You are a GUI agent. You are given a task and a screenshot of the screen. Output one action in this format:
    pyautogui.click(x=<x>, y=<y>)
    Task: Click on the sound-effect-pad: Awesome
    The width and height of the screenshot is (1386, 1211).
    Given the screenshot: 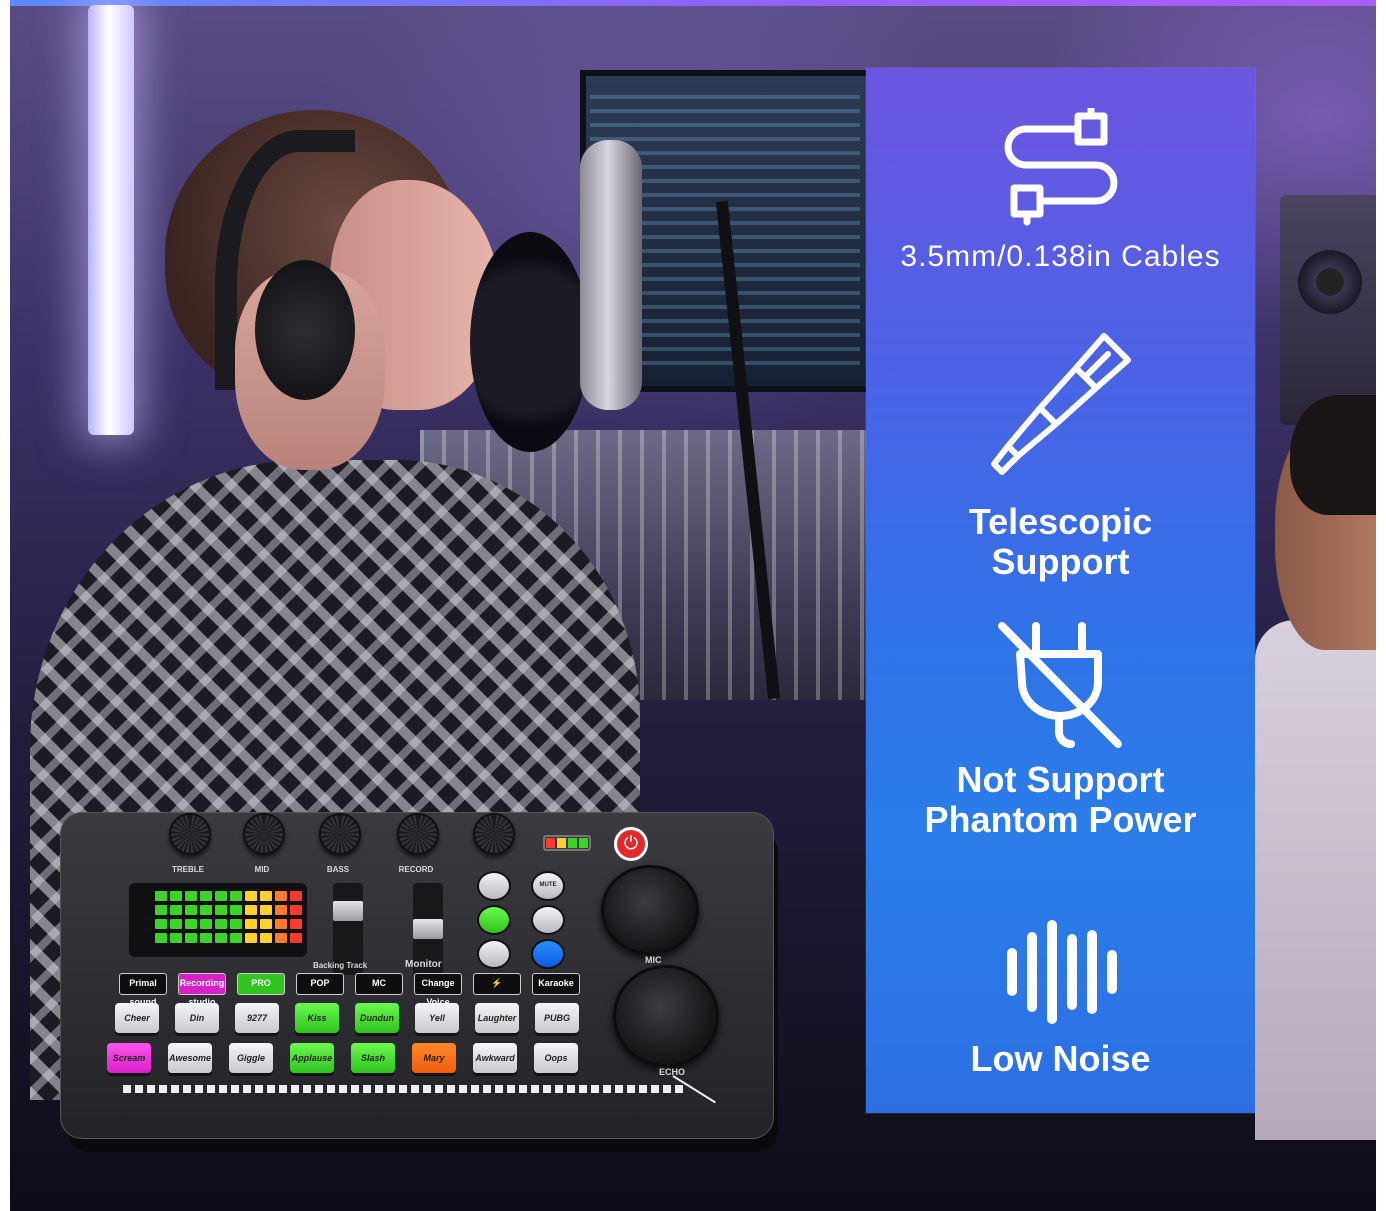 What is the action you would take?
    pyautogui.click(x=190, y=1058)
    